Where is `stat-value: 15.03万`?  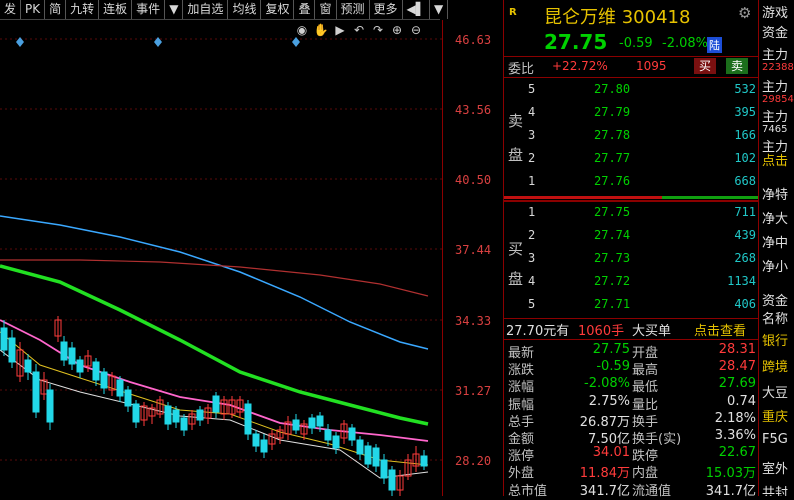
stat-value: 15.03万 is located at coordinates (730, 474).